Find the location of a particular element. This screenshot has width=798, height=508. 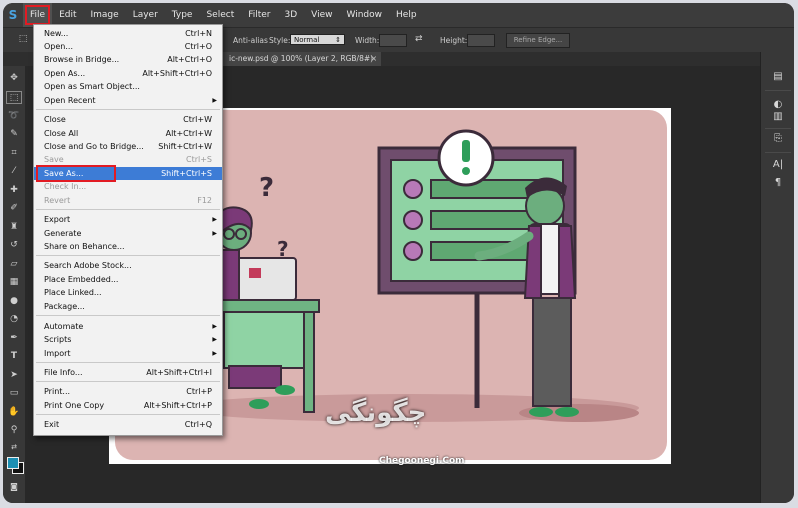

watermark-url: Chegoonegi.Com is located at coordinates (422, 461).